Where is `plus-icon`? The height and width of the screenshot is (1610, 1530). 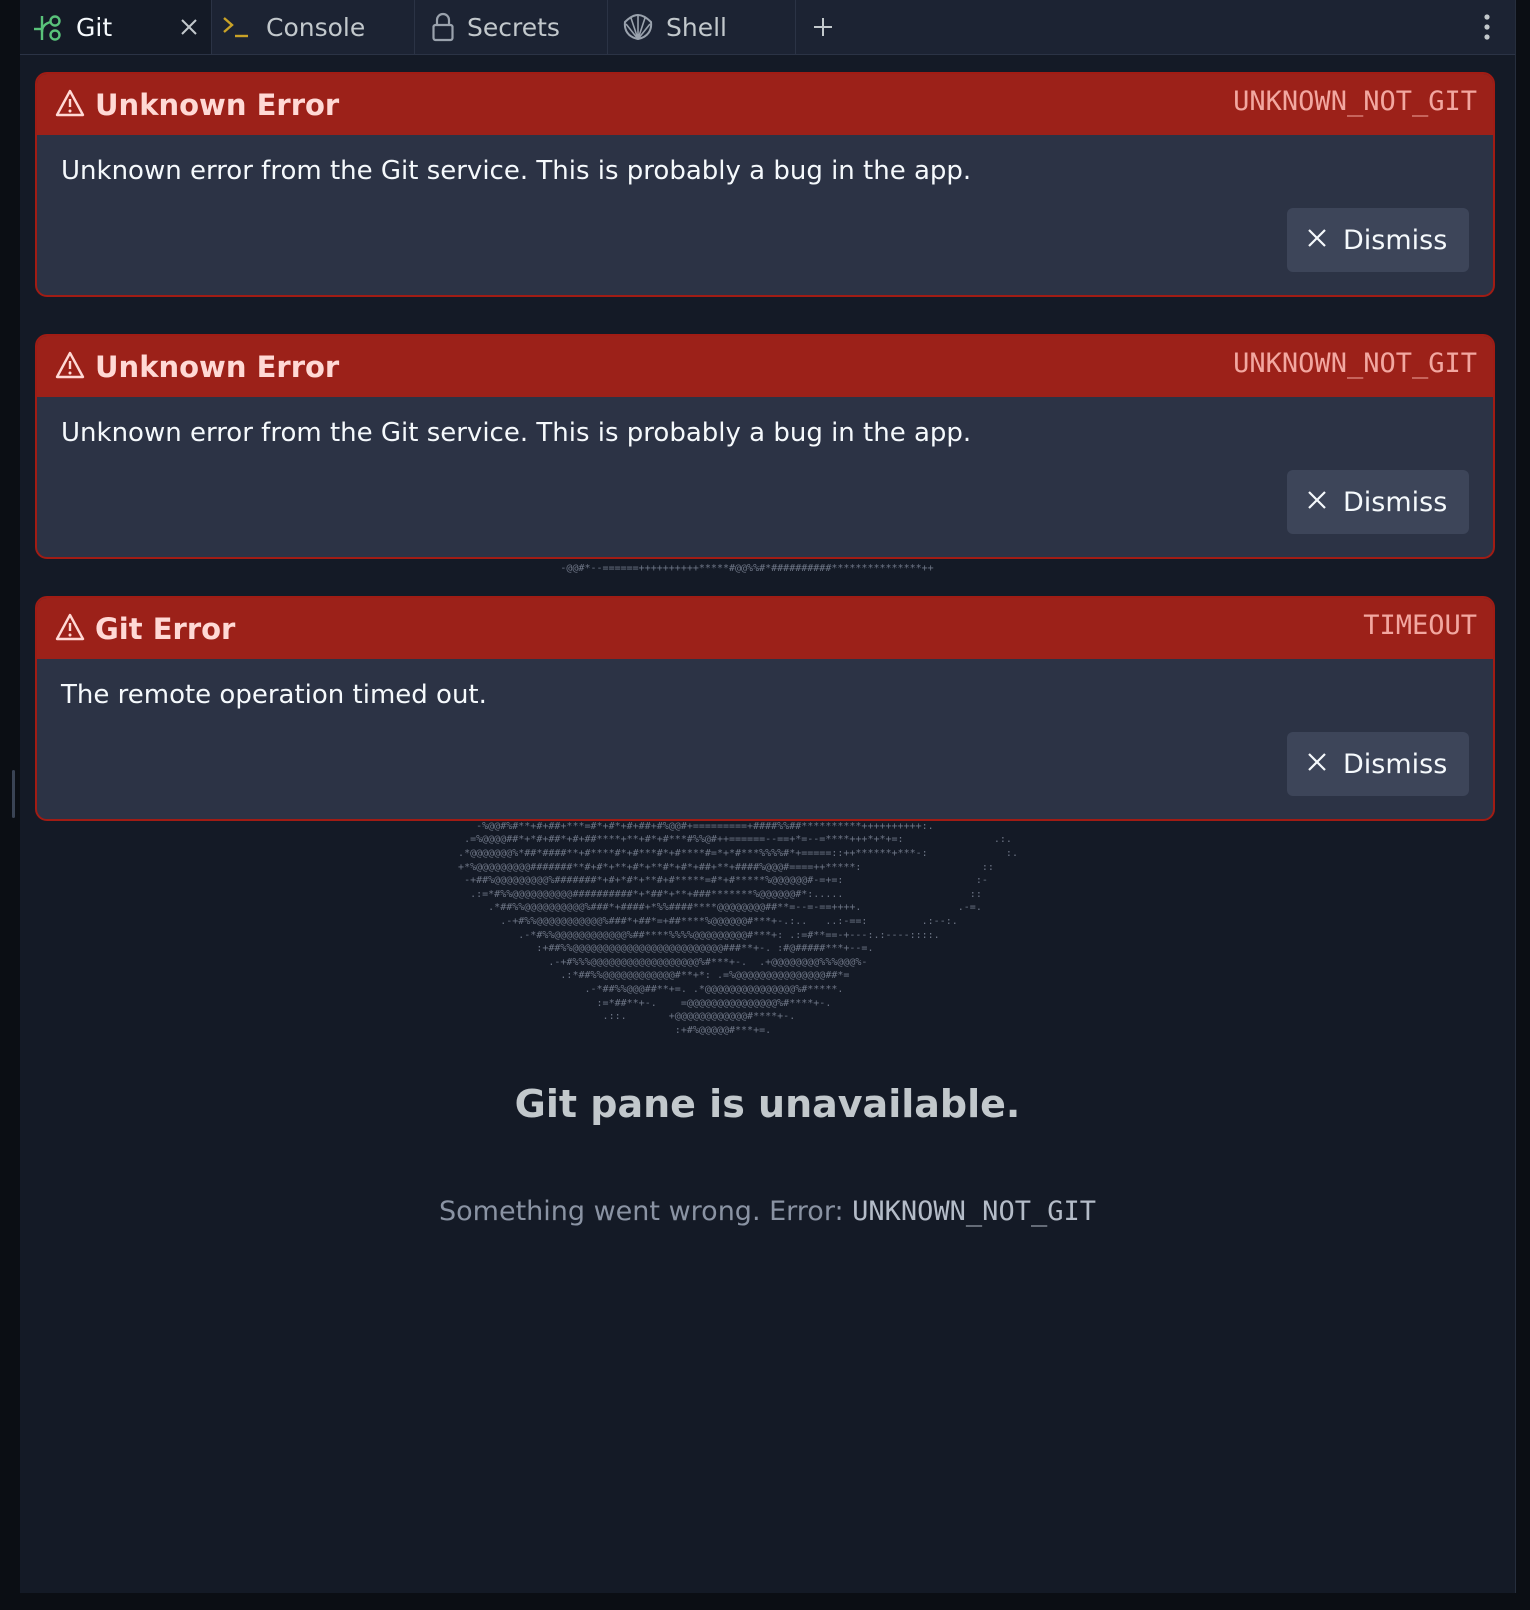
plus-icon is located at coordinates (823, 27).